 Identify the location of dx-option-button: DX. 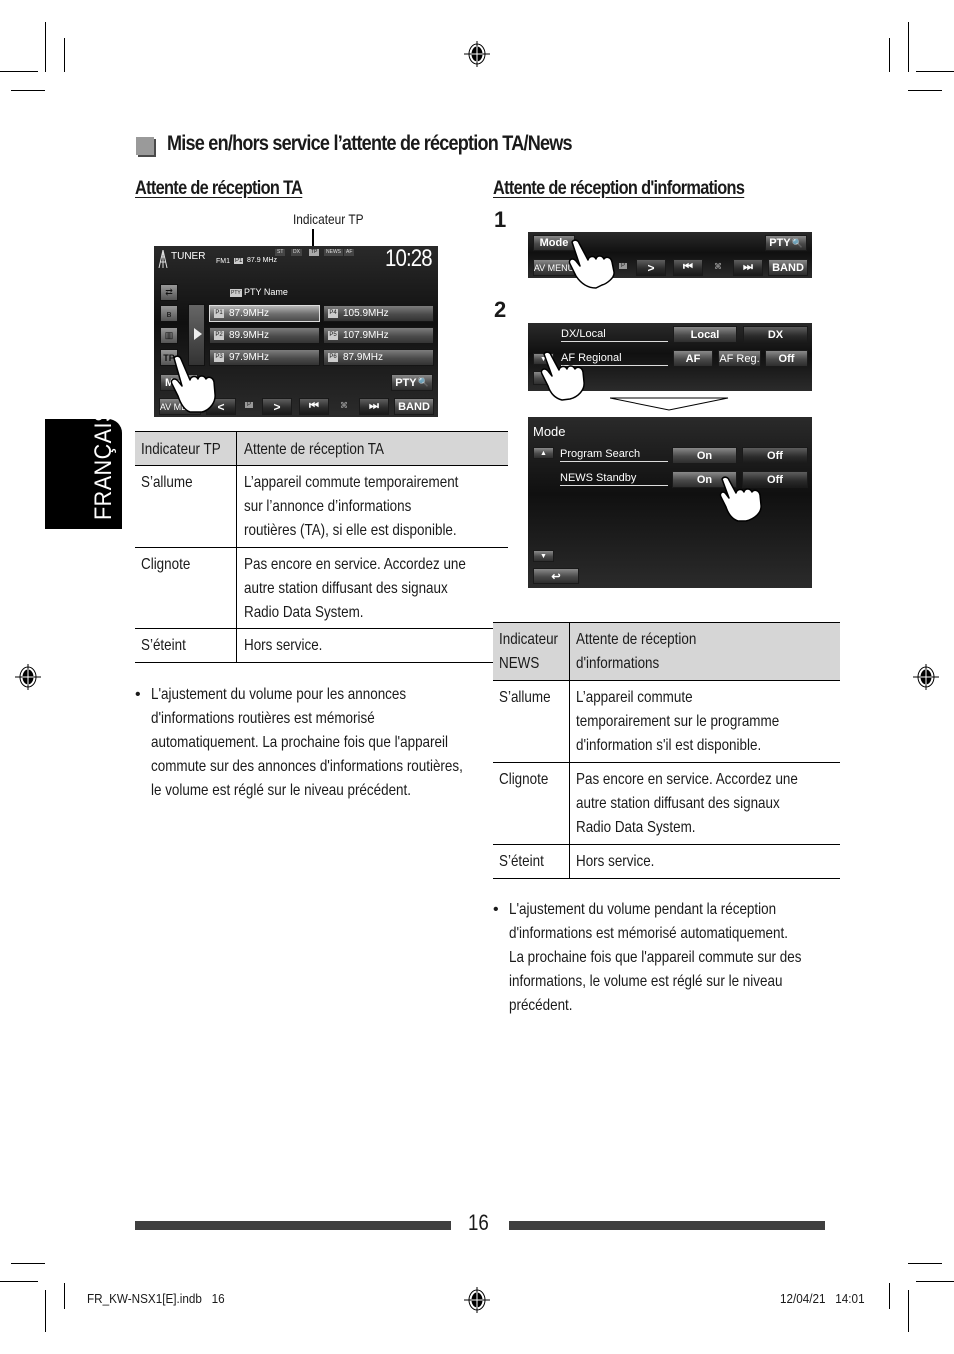
(775, 334).